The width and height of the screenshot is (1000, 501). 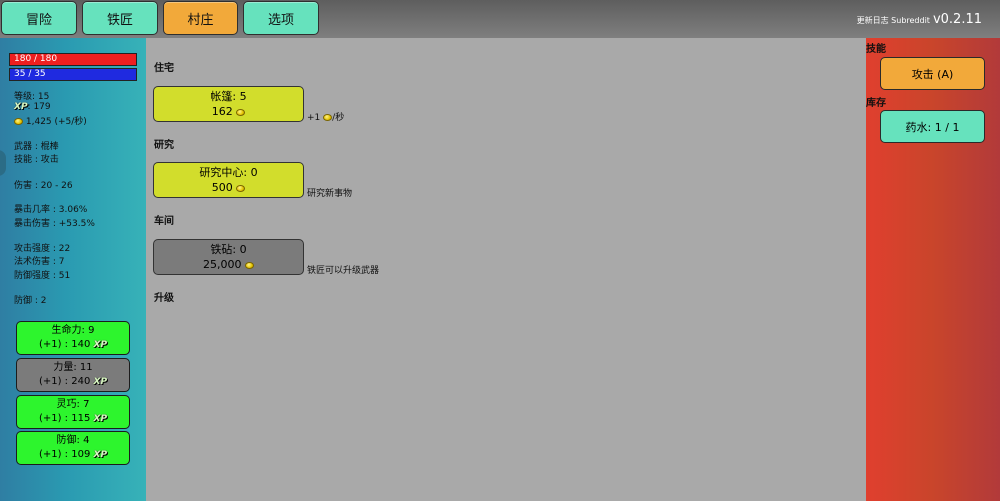 What do you see at coordinates (164, 68) in the screenshot?
I see `housing-title: 住宅` at bounding box center [164, 68].